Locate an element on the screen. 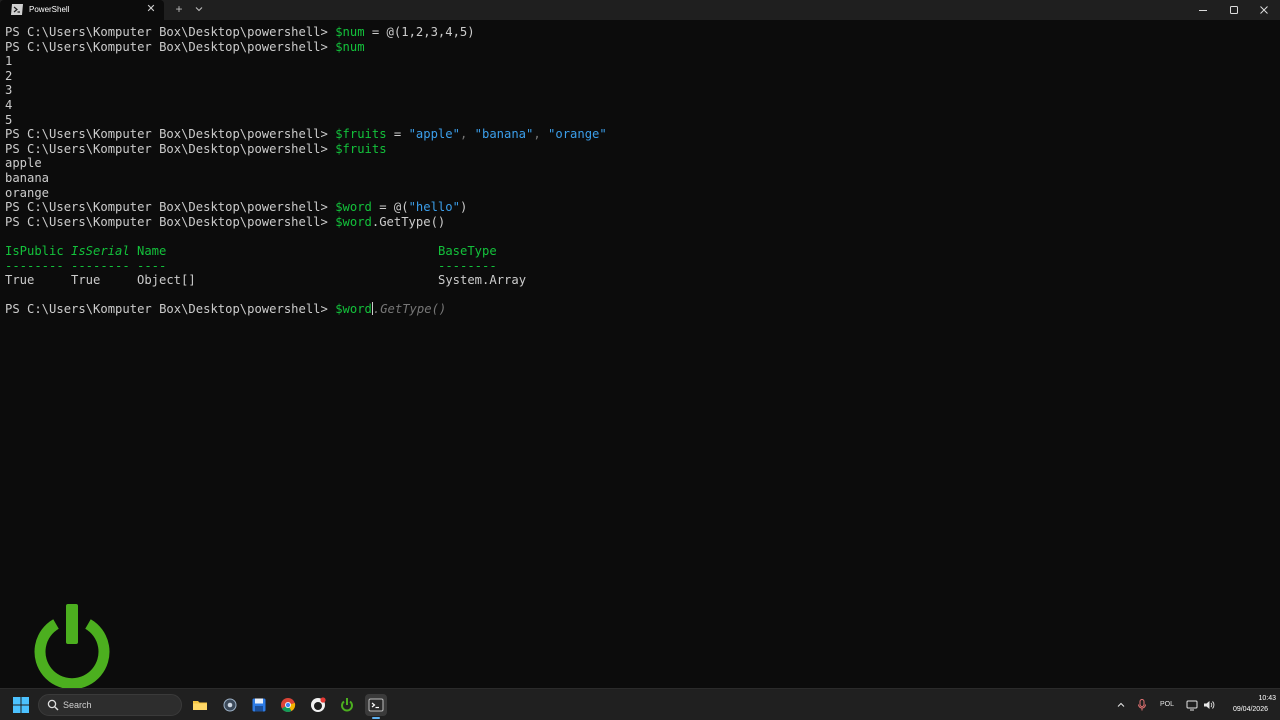 The width and height of the screenshot is (1280, 720). column-header: BaseType is located at coordinates (467, 251).